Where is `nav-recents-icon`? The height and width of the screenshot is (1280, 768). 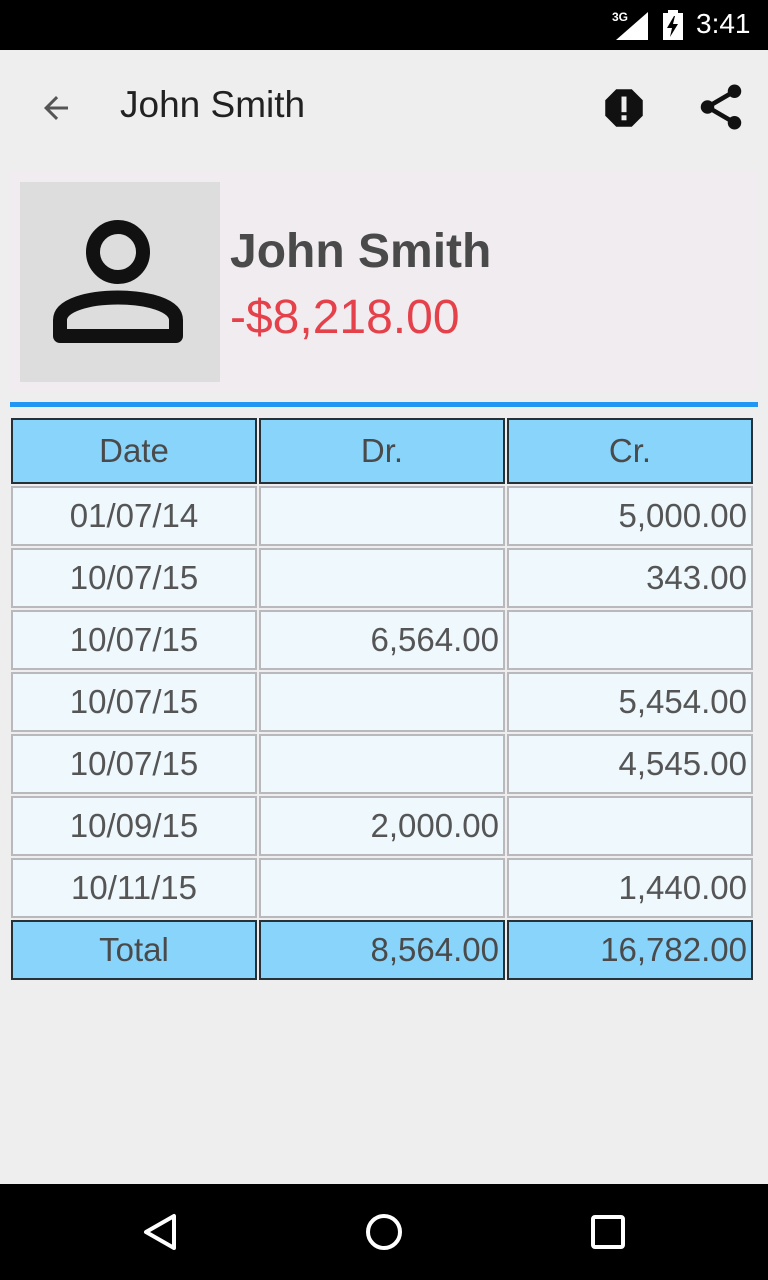 nav-recents-icon is located at coordinates (608, 1232).